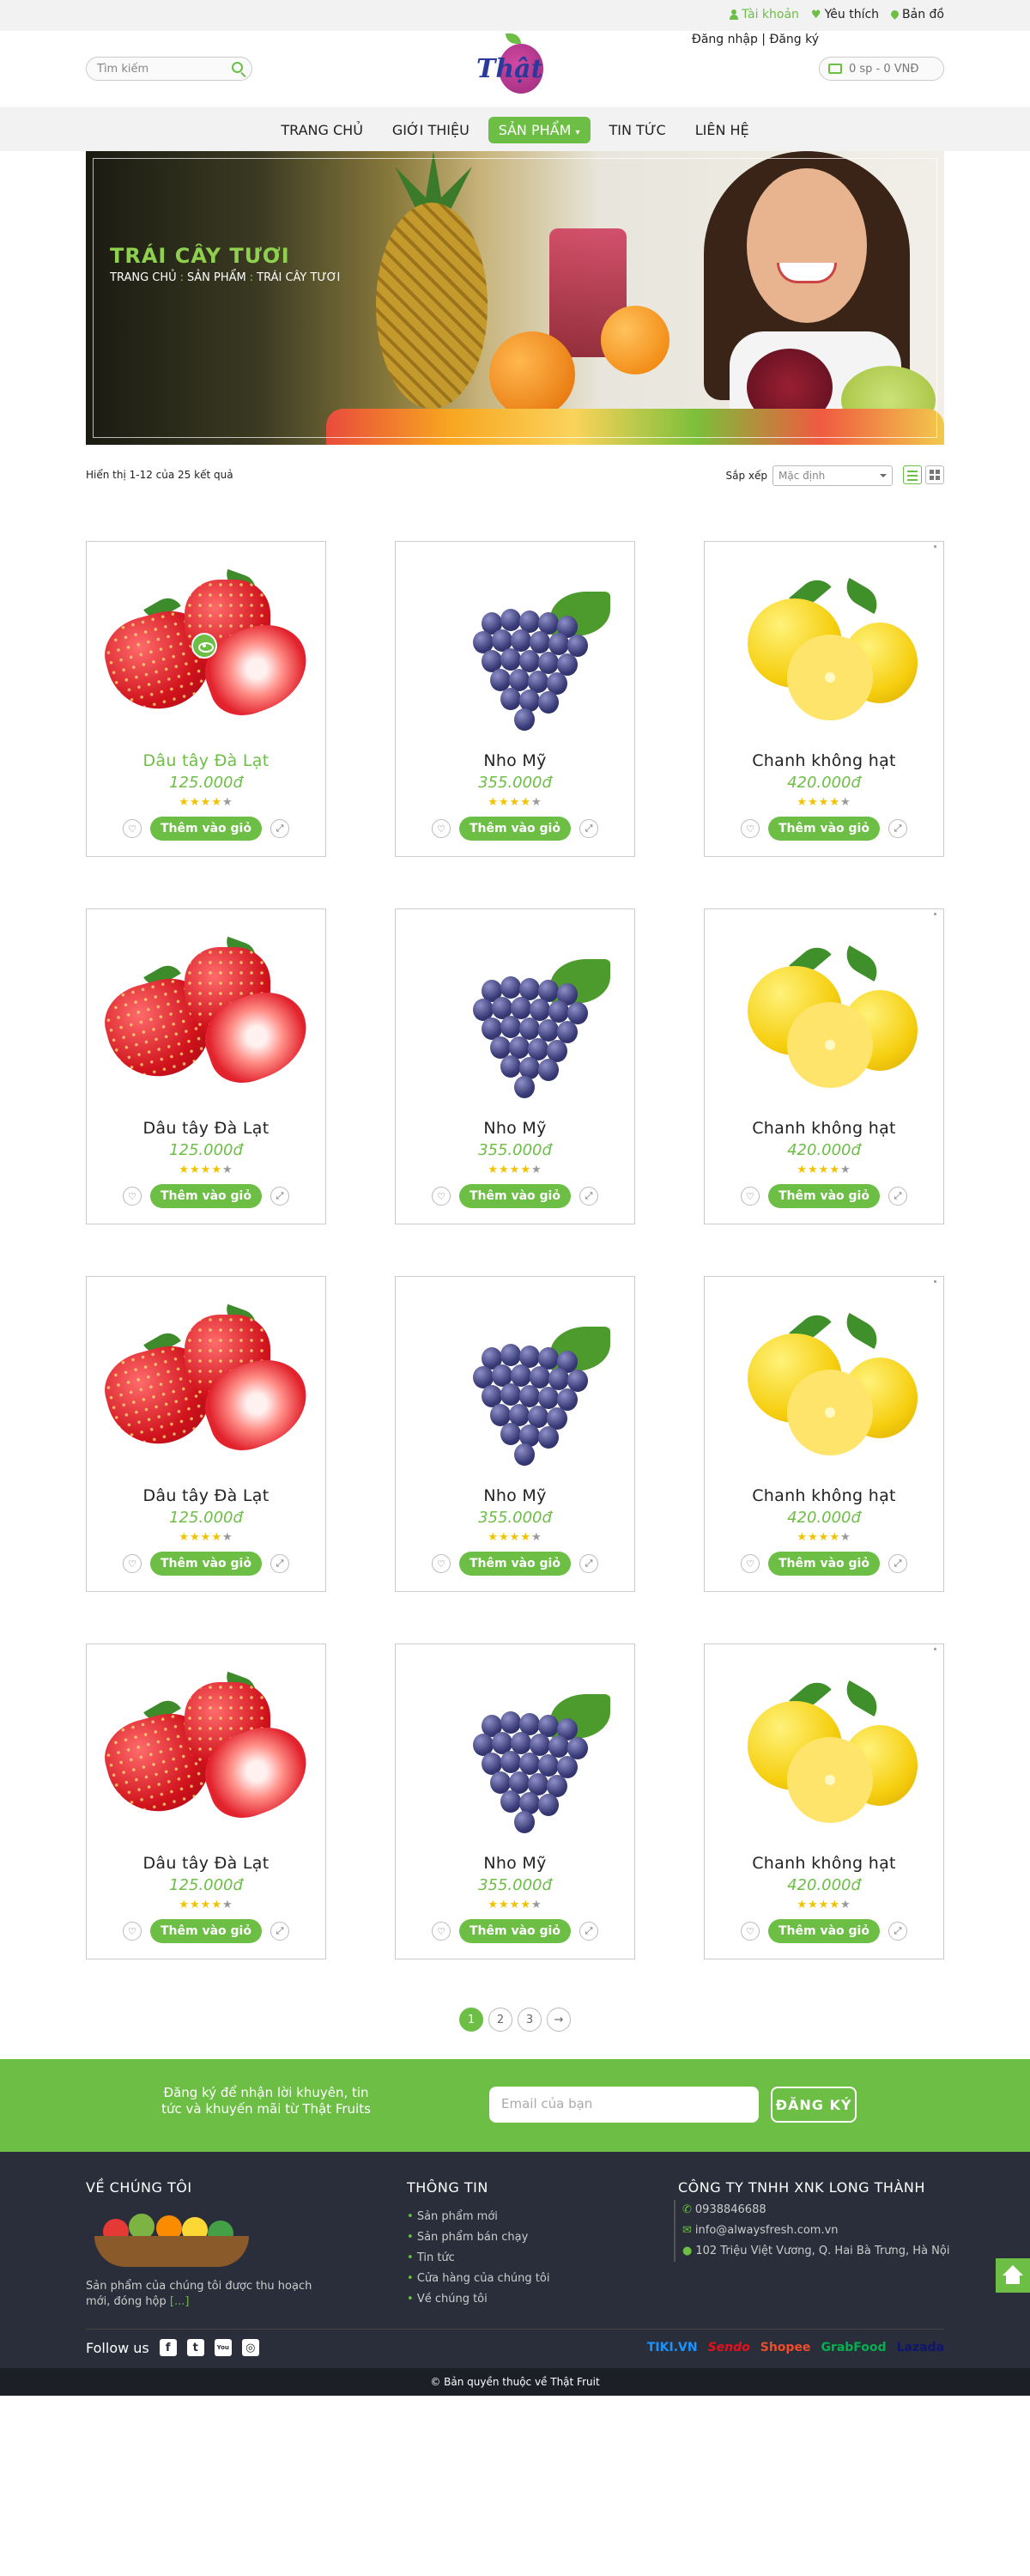 This screenshot has height=2576, width=1030. Describe the element at coordinates (431, 130) in the screenshot. I see `nav-about: GIỚI THIỆU` at that location.